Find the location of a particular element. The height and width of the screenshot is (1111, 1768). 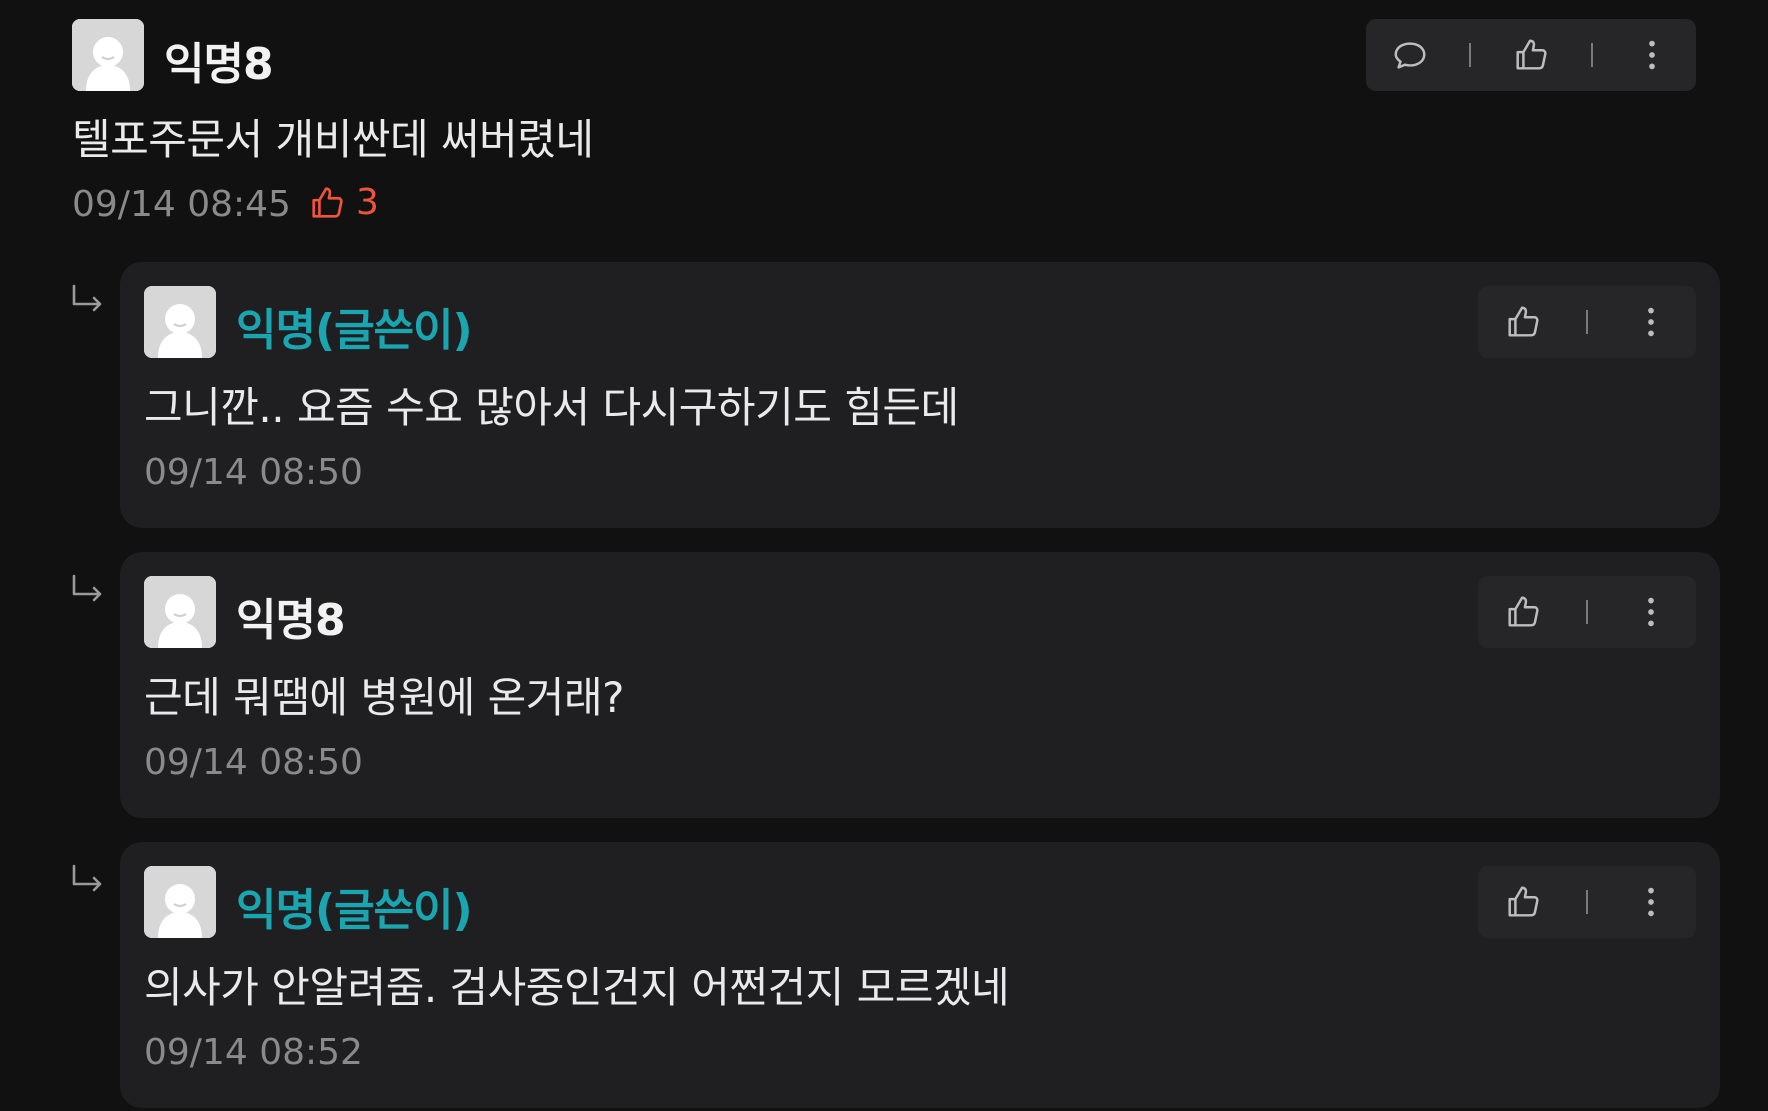

comment-author: 익명8 is located at coordinates (219, 64).